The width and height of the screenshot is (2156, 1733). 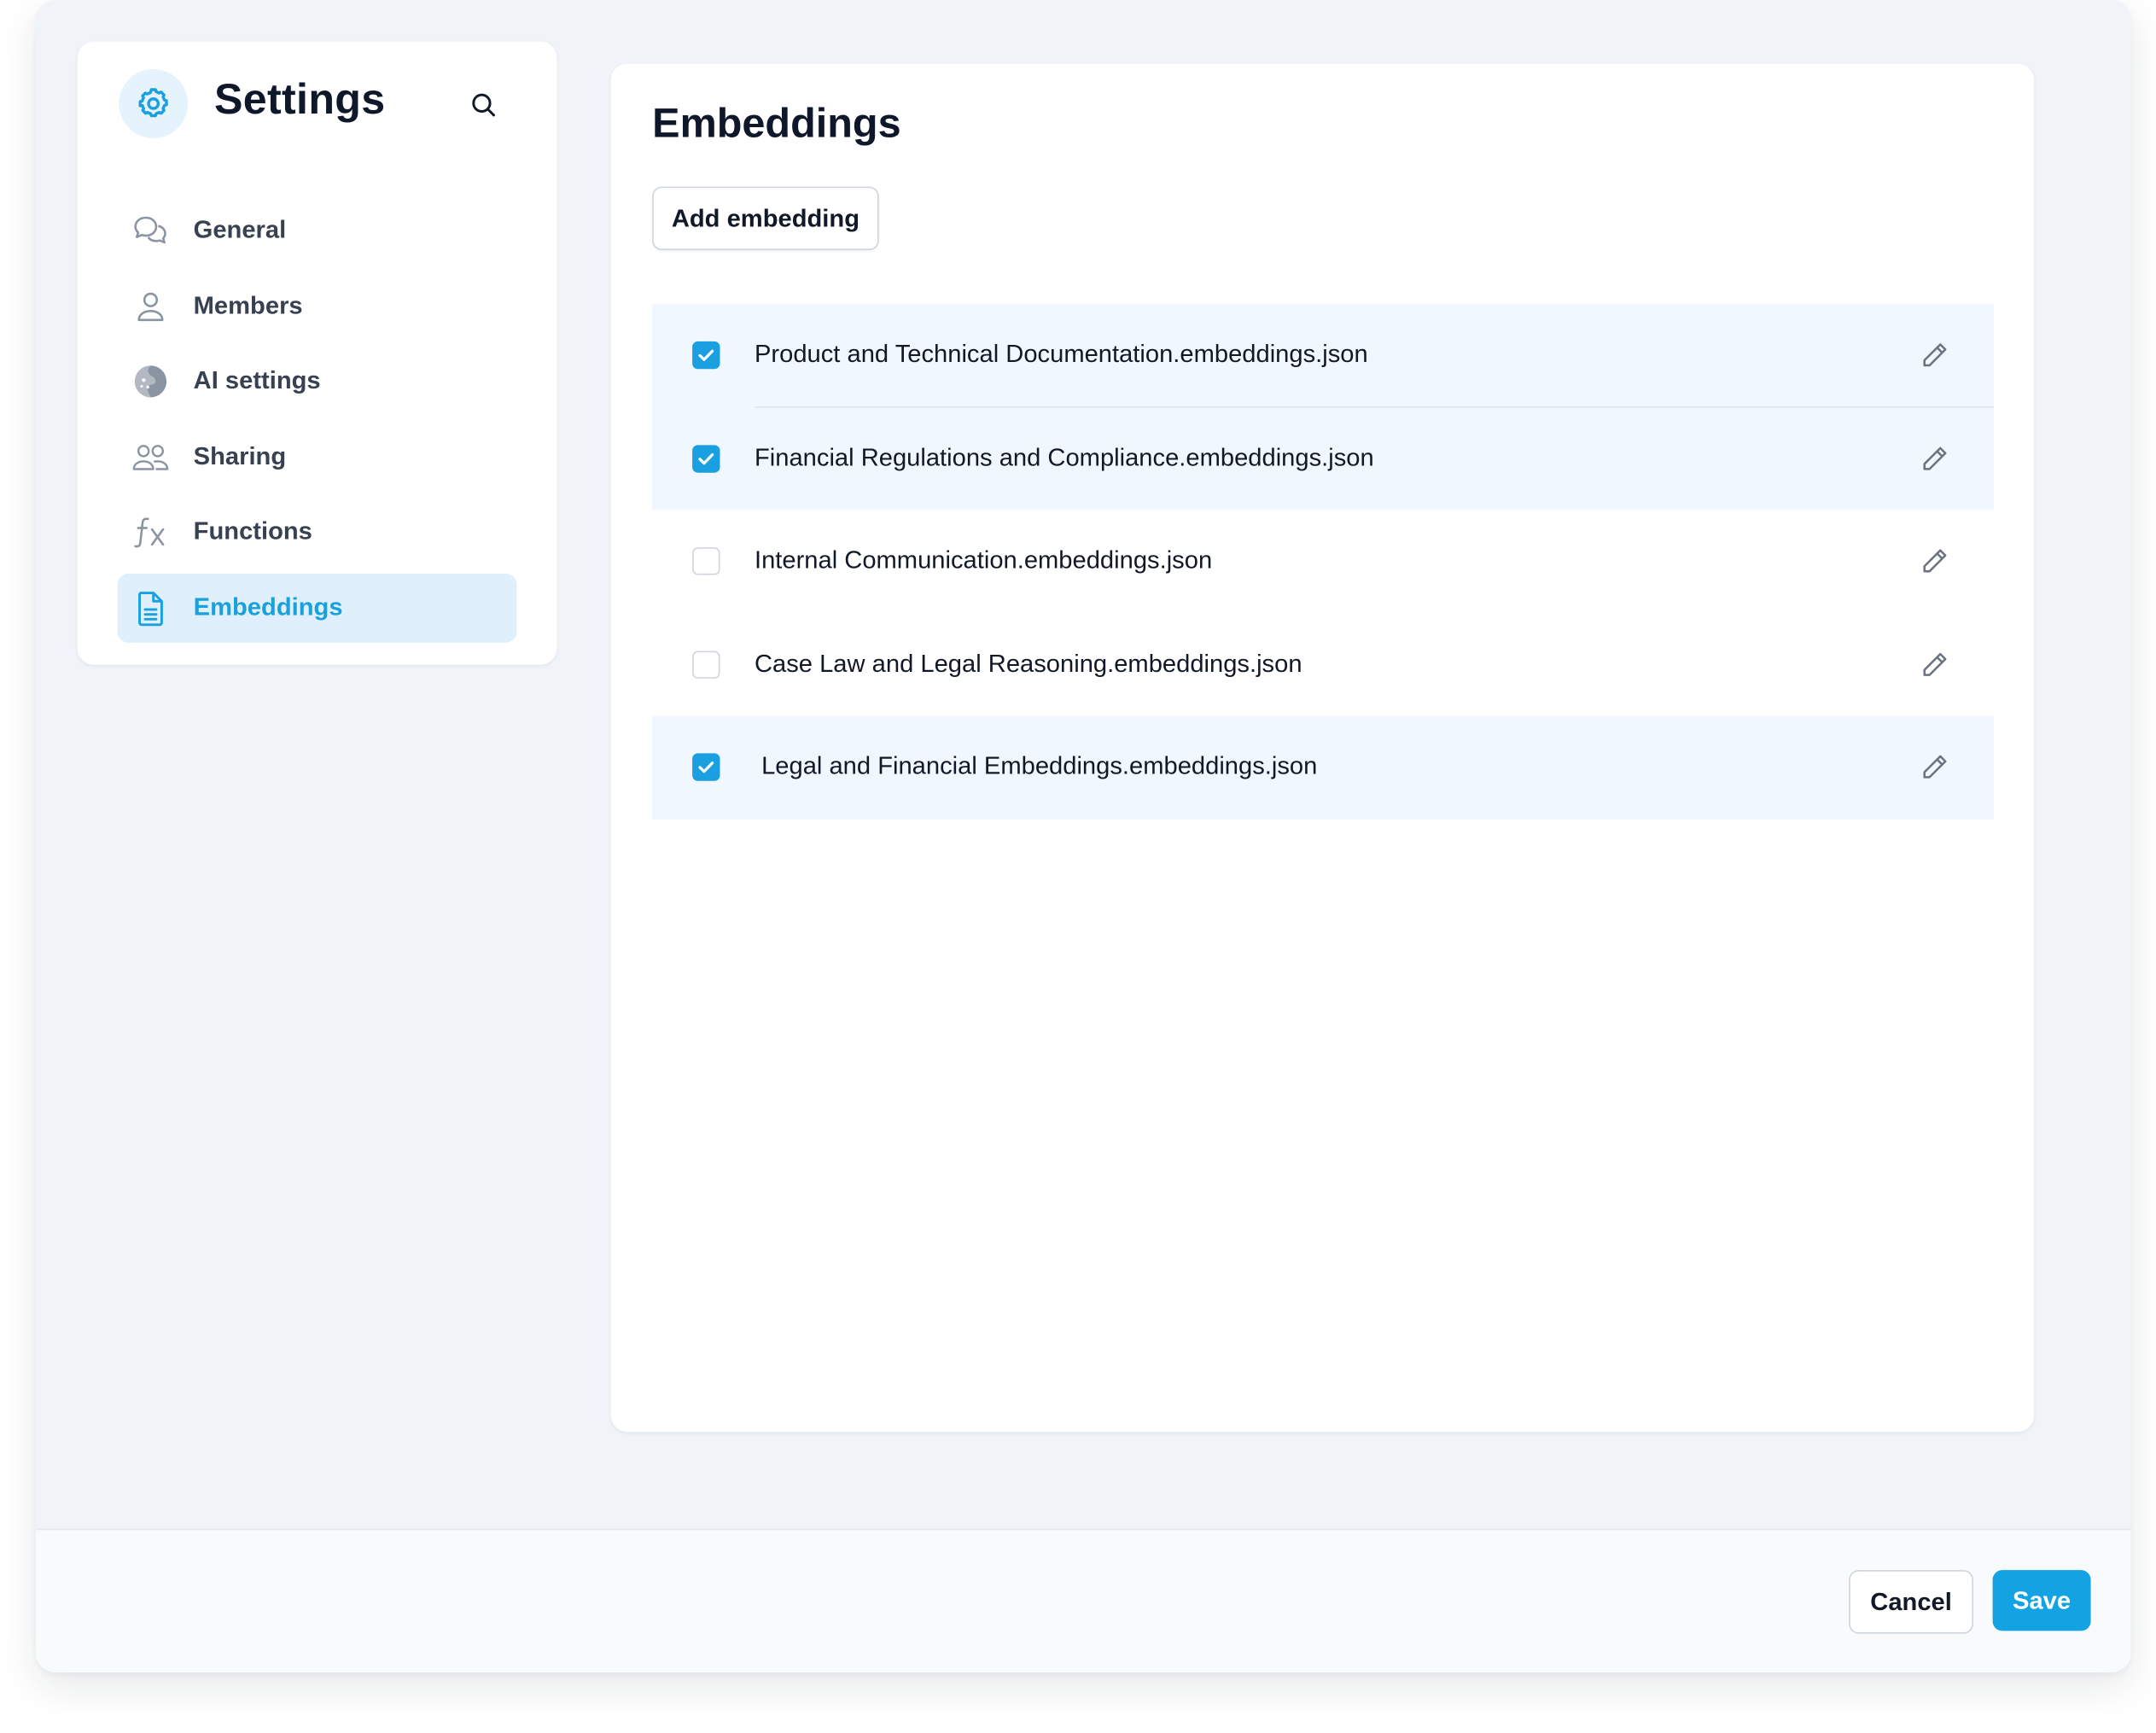 I want to click on sidebar-item-label: Members, so click(x=248, y=304).